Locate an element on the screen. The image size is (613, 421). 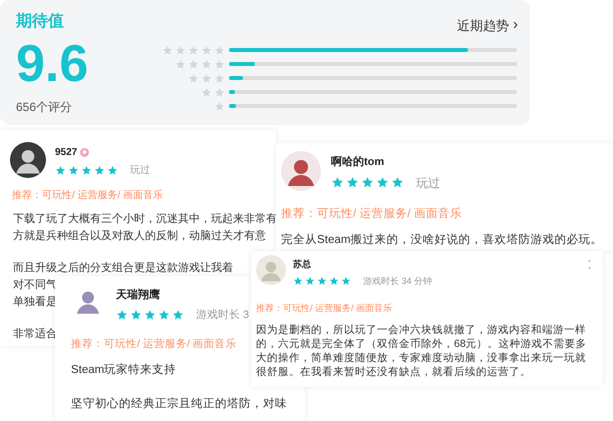
score: 9.6 is located at coordinates (53, 64).